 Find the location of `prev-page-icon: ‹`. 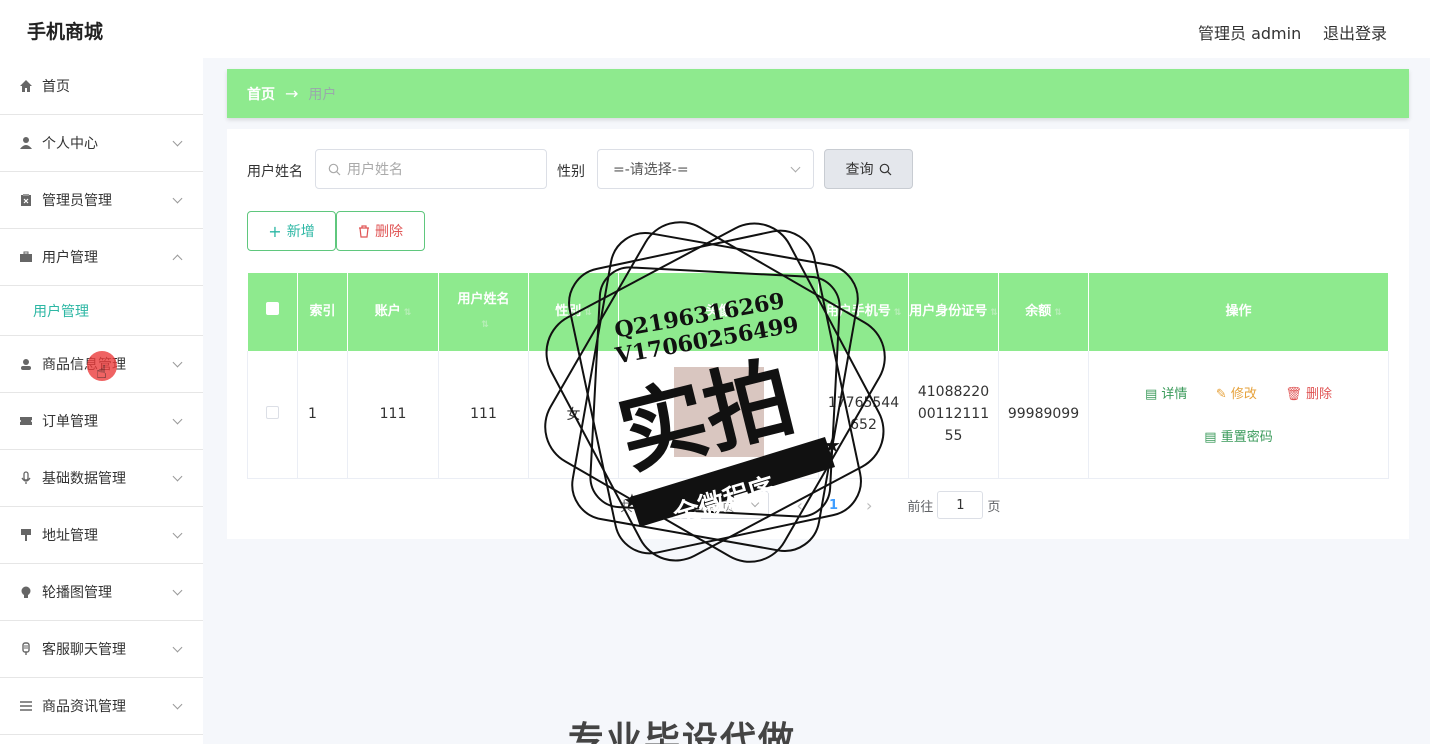

prev-page-icon: ‹ is located at coordinates (800, 505).